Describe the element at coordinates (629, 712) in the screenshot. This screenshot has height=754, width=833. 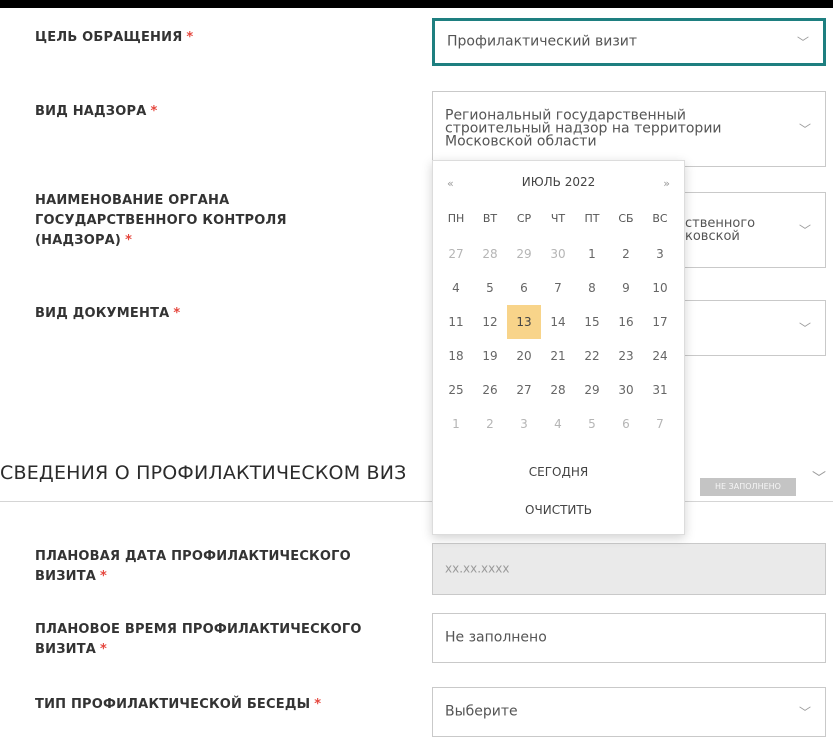
I see `talk-type-select: Выберите ﹀` at that location.